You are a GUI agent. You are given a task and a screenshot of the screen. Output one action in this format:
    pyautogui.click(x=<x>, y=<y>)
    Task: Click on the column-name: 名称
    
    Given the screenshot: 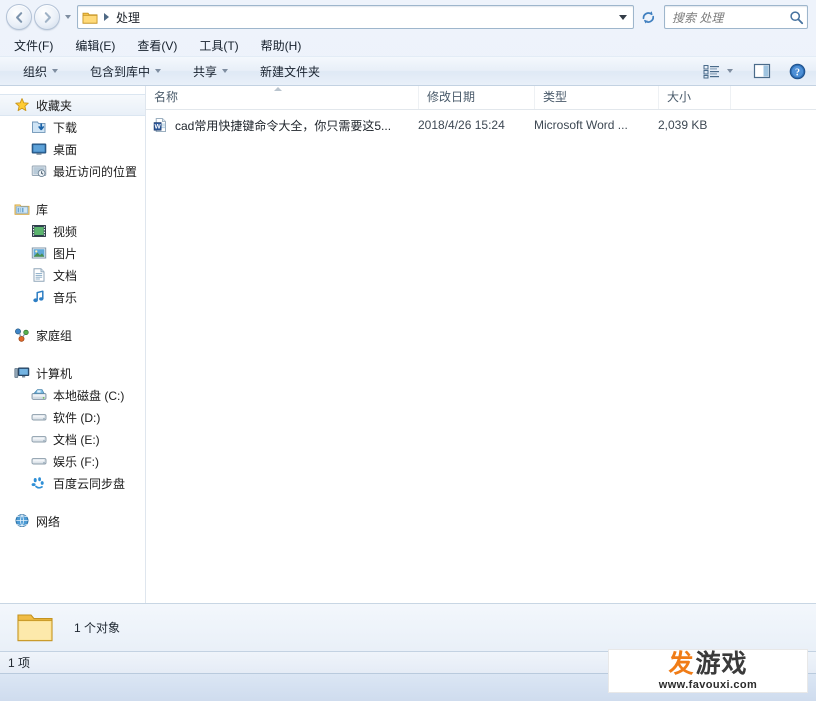 What is the action you would take?
    pyautogui.click(x=282, y=97)
    